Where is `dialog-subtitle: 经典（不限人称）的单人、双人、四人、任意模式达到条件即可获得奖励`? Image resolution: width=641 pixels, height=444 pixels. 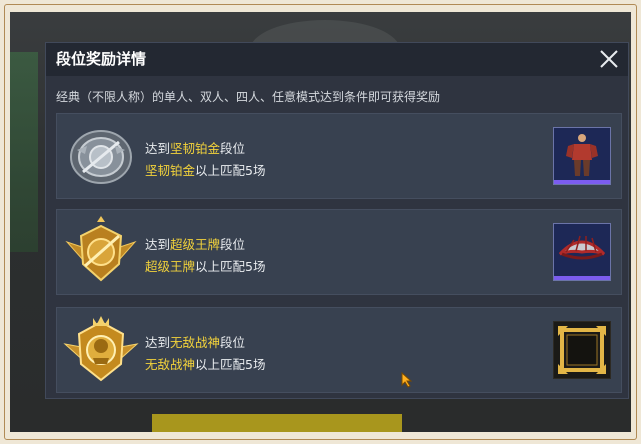 dialog-subtitle: 经典（不限人称）的单人、双人、四人、任意模式达到条件即可获得奖励 is located at coordinates (248, 97).